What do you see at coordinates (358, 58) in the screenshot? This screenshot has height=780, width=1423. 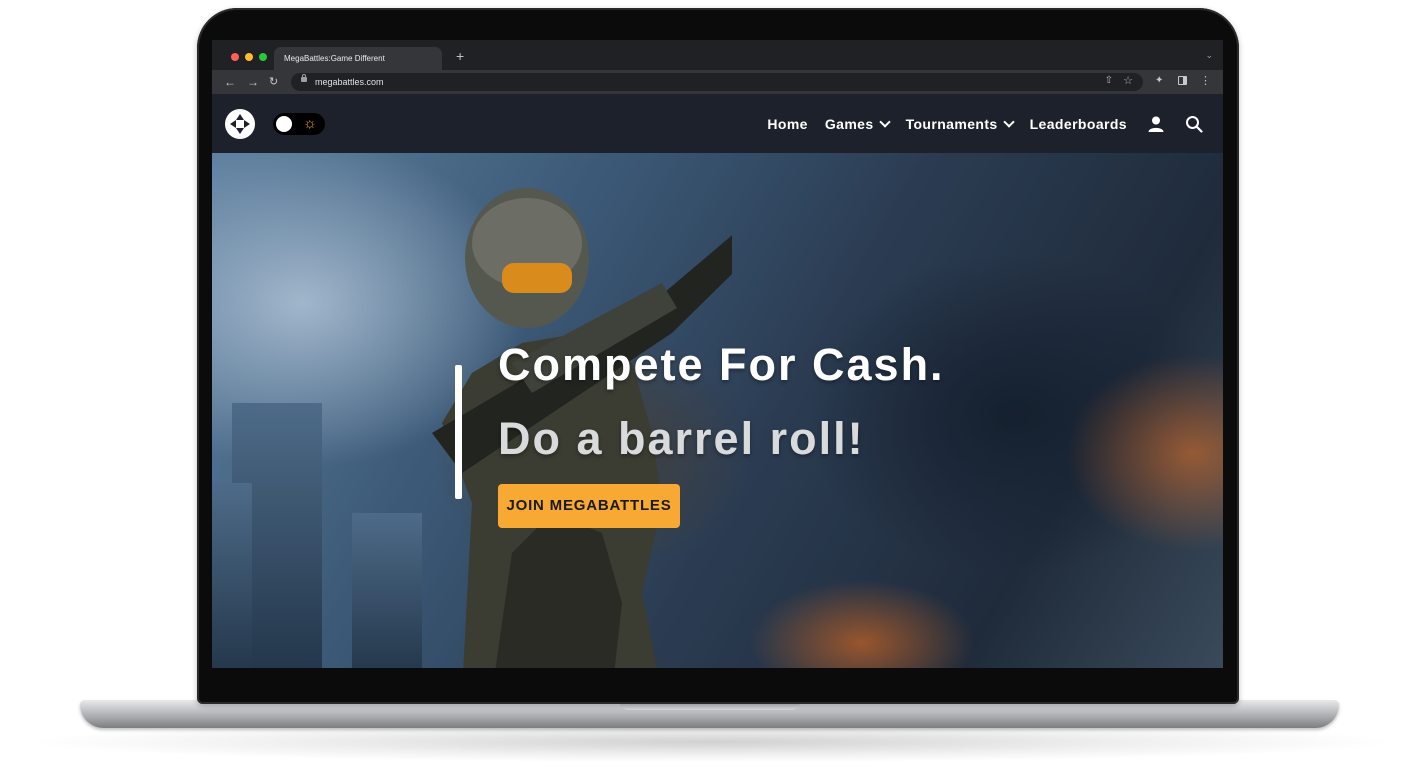 I see `browser-tab: MegaBattles:Game Different` at bounding box center [358, 58].